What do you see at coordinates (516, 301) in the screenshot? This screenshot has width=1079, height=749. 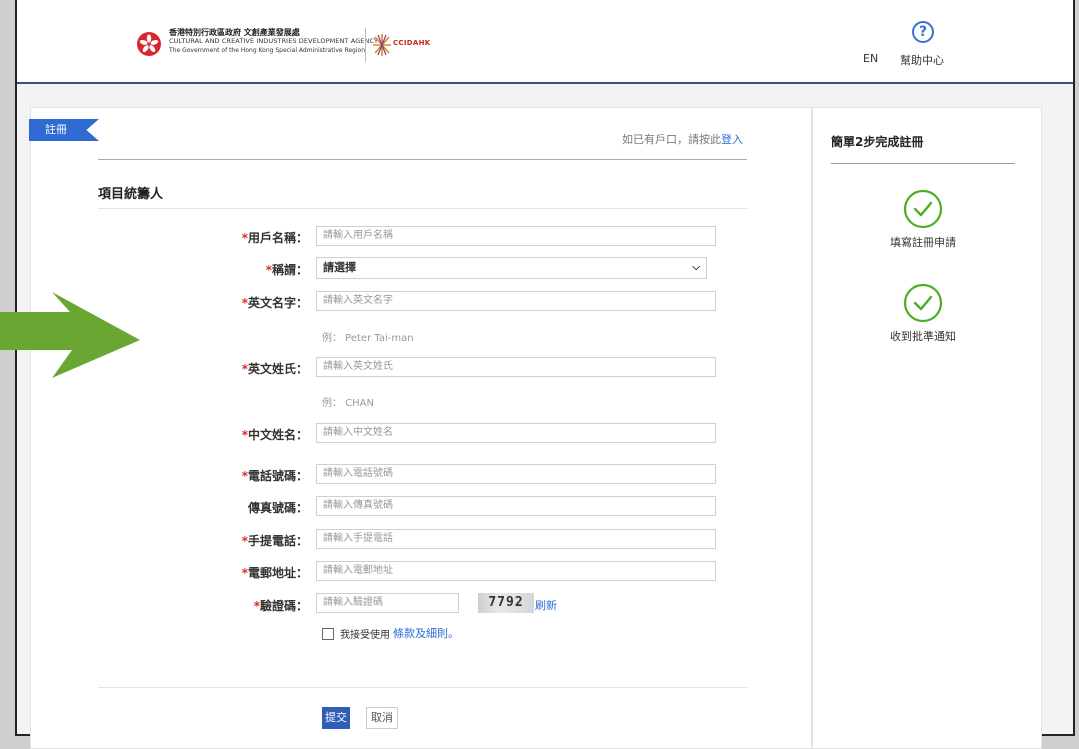 I see `first-name-input: 請輸入英文名字` at bounding box center [516, 301].